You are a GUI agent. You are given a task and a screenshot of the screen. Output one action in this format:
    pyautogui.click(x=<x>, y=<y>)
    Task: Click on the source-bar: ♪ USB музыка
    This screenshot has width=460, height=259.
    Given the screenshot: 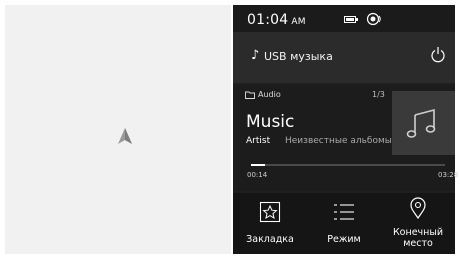 What is the action you would take?
    pyautogui.click(x=344, y=57)
    